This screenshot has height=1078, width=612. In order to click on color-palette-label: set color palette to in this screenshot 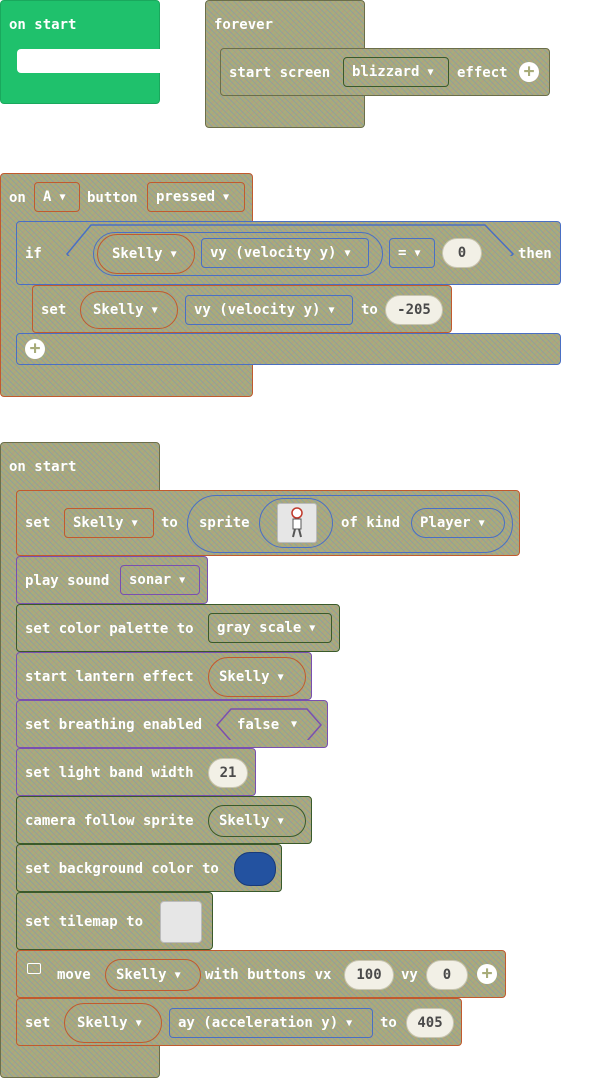, I will do `click(109, 629)`.